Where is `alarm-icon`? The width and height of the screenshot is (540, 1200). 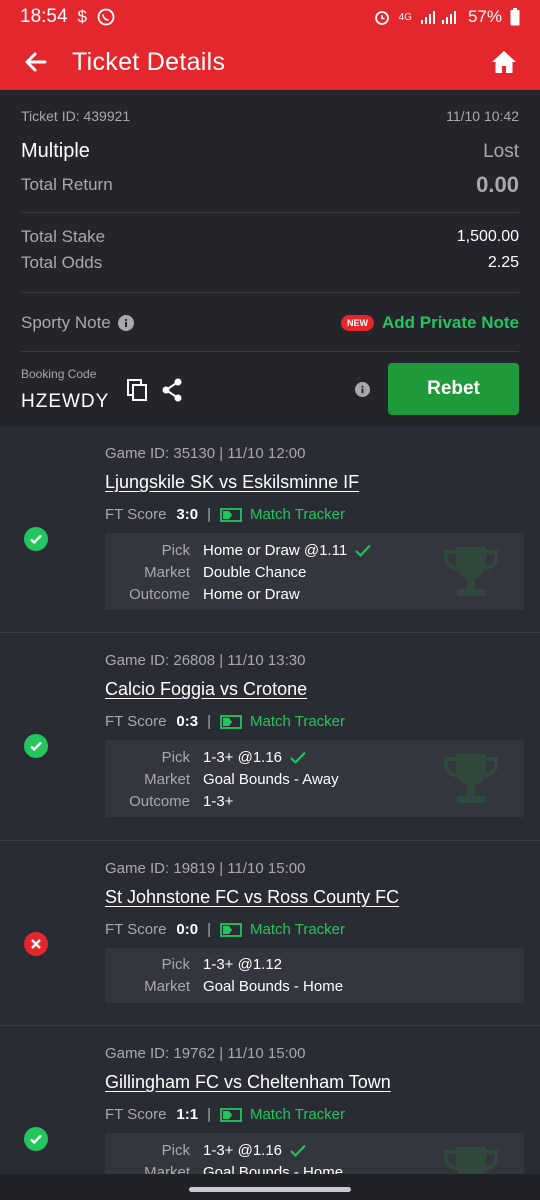
alarm-icon is located at coordinates (381, 18).